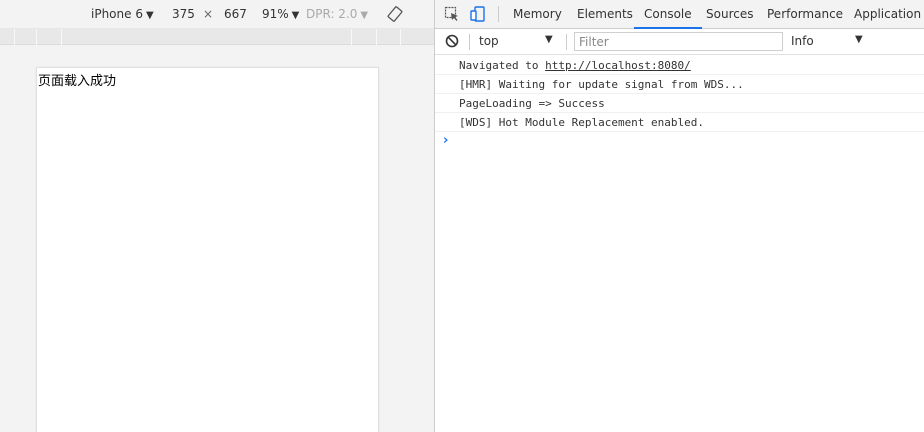 This screenshot has width=924, height=432. Describe the element at coordinates (478, 14) in the screenshot. I see `device-toggle-icon` at that location.